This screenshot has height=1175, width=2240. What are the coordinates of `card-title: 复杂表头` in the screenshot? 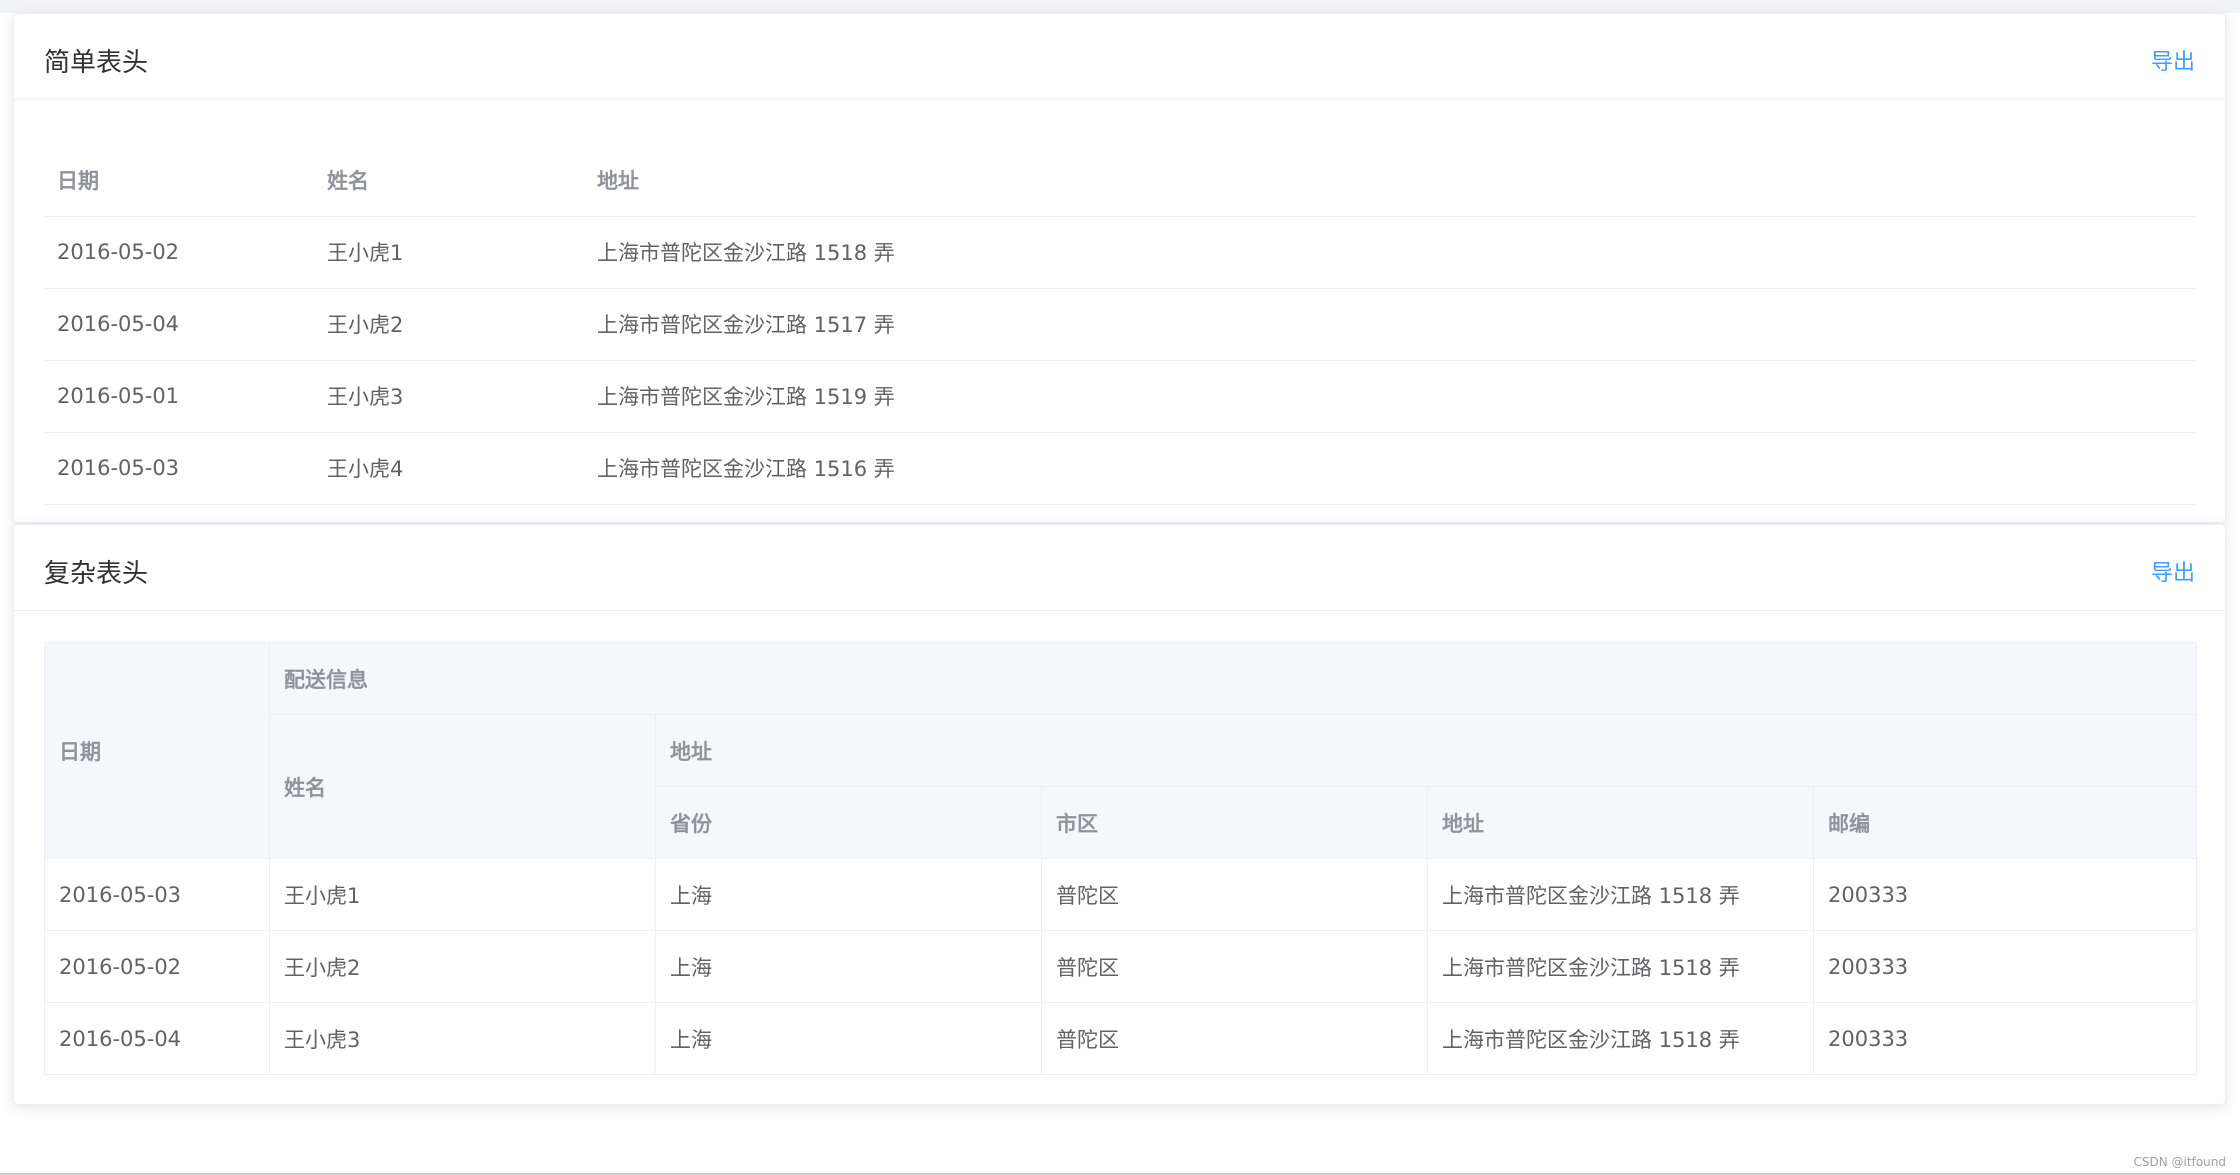 It's located at (96, 574).